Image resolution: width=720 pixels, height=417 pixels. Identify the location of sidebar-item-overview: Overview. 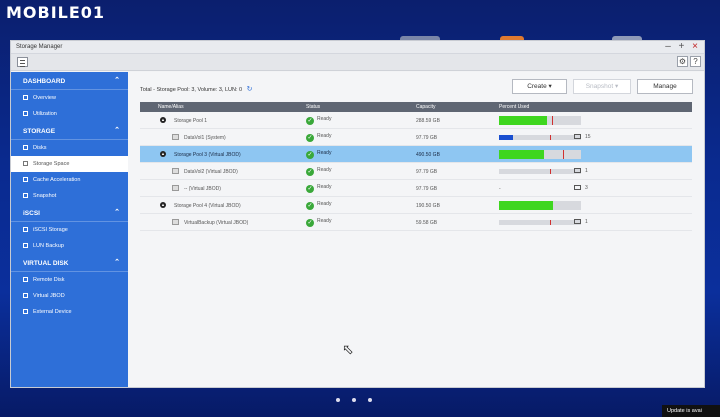
(69, 98).